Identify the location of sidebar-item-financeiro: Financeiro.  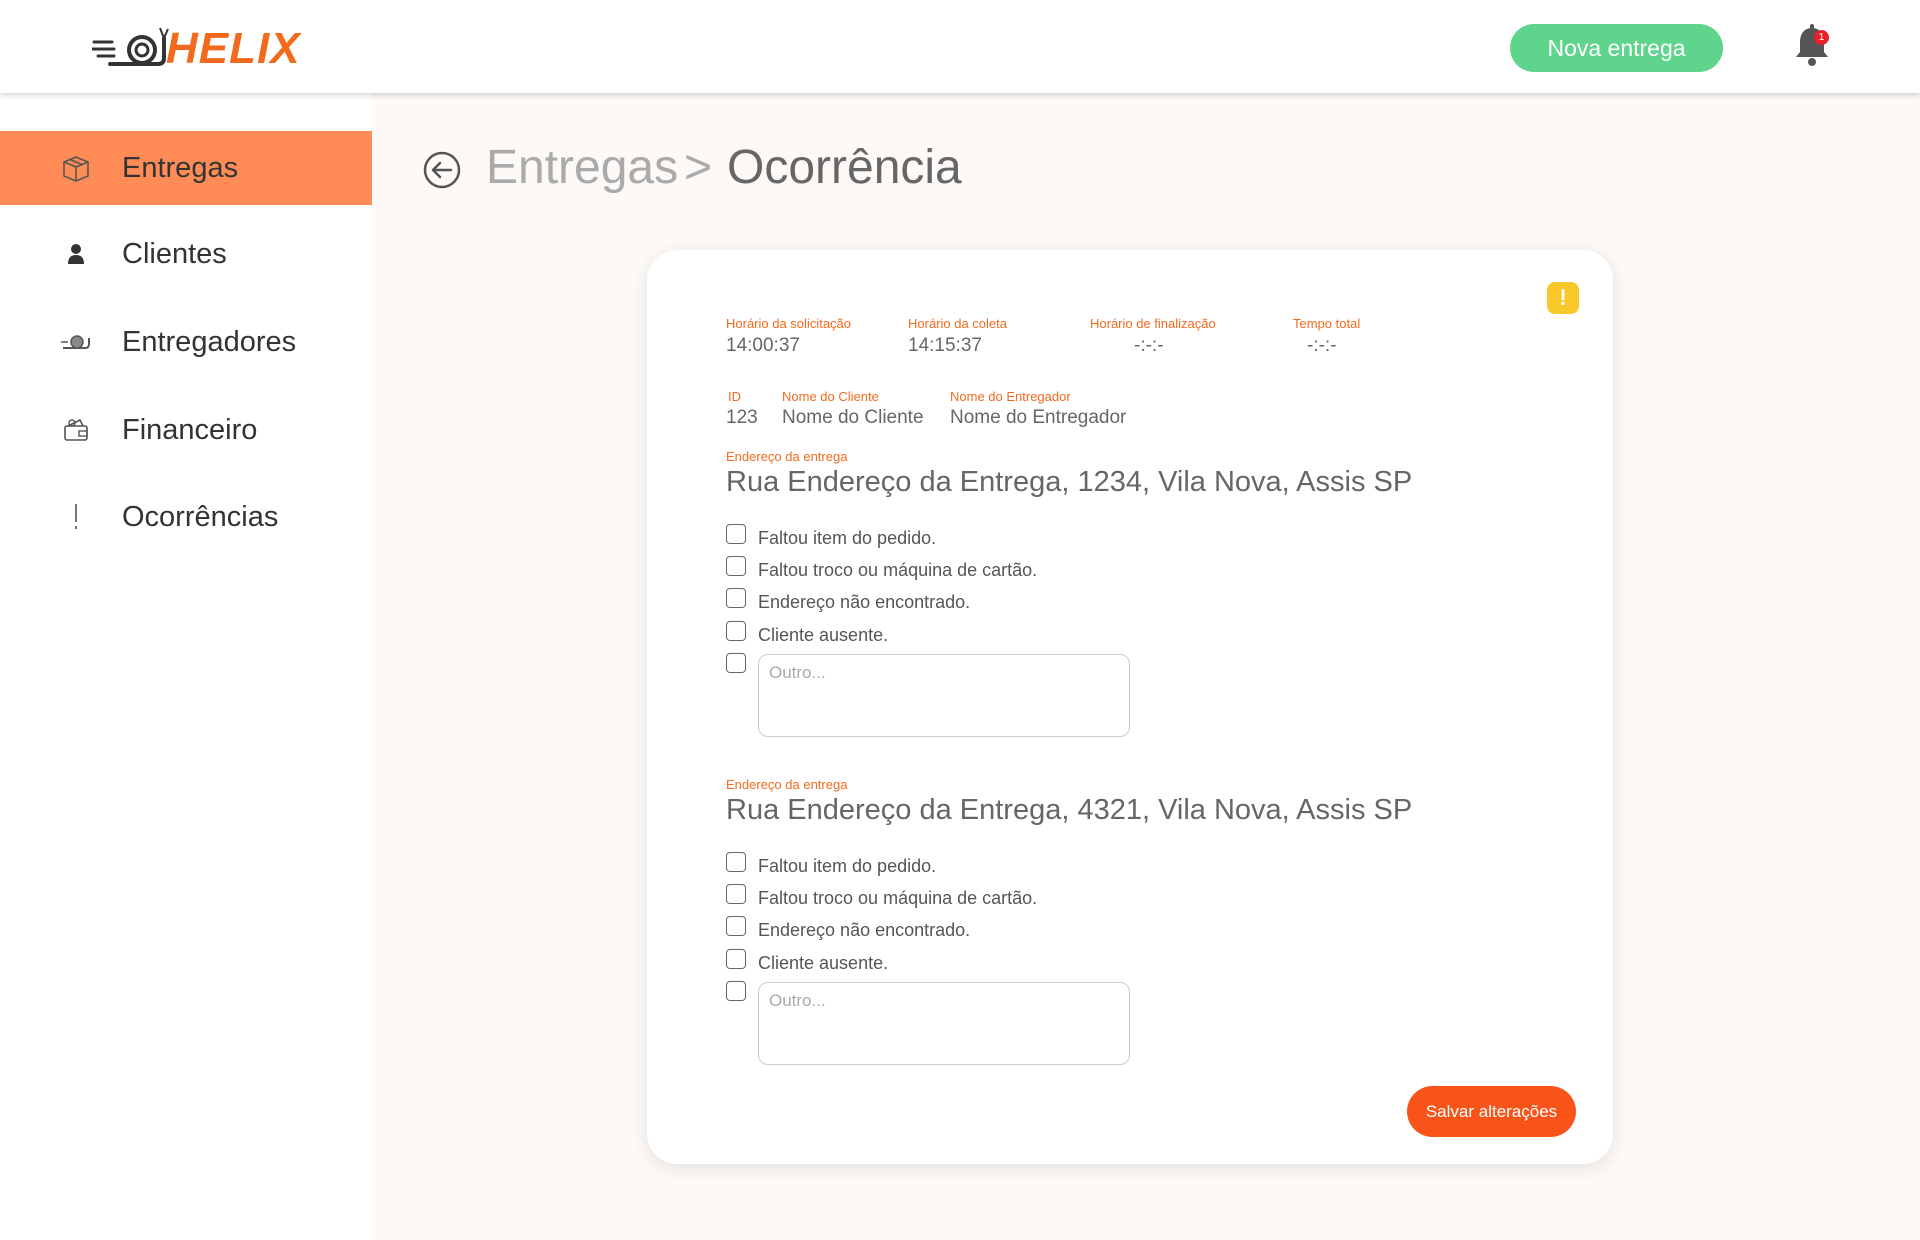
(186, 430).